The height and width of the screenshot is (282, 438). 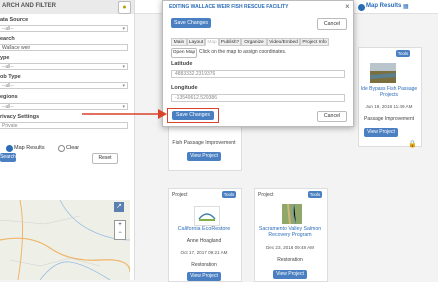 I want to click on project-logo, so click(x=207, y=216).